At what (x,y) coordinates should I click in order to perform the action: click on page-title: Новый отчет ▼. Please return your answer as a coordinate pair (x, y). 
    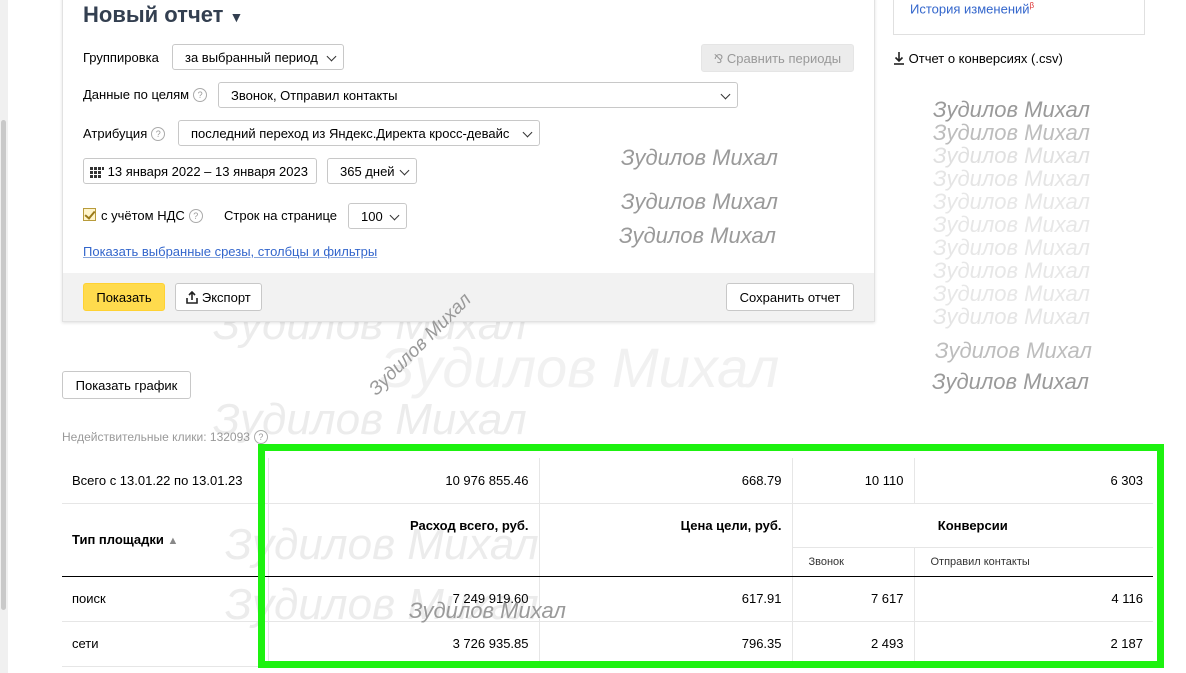
    Looking at the image, I should click on (163, 15).